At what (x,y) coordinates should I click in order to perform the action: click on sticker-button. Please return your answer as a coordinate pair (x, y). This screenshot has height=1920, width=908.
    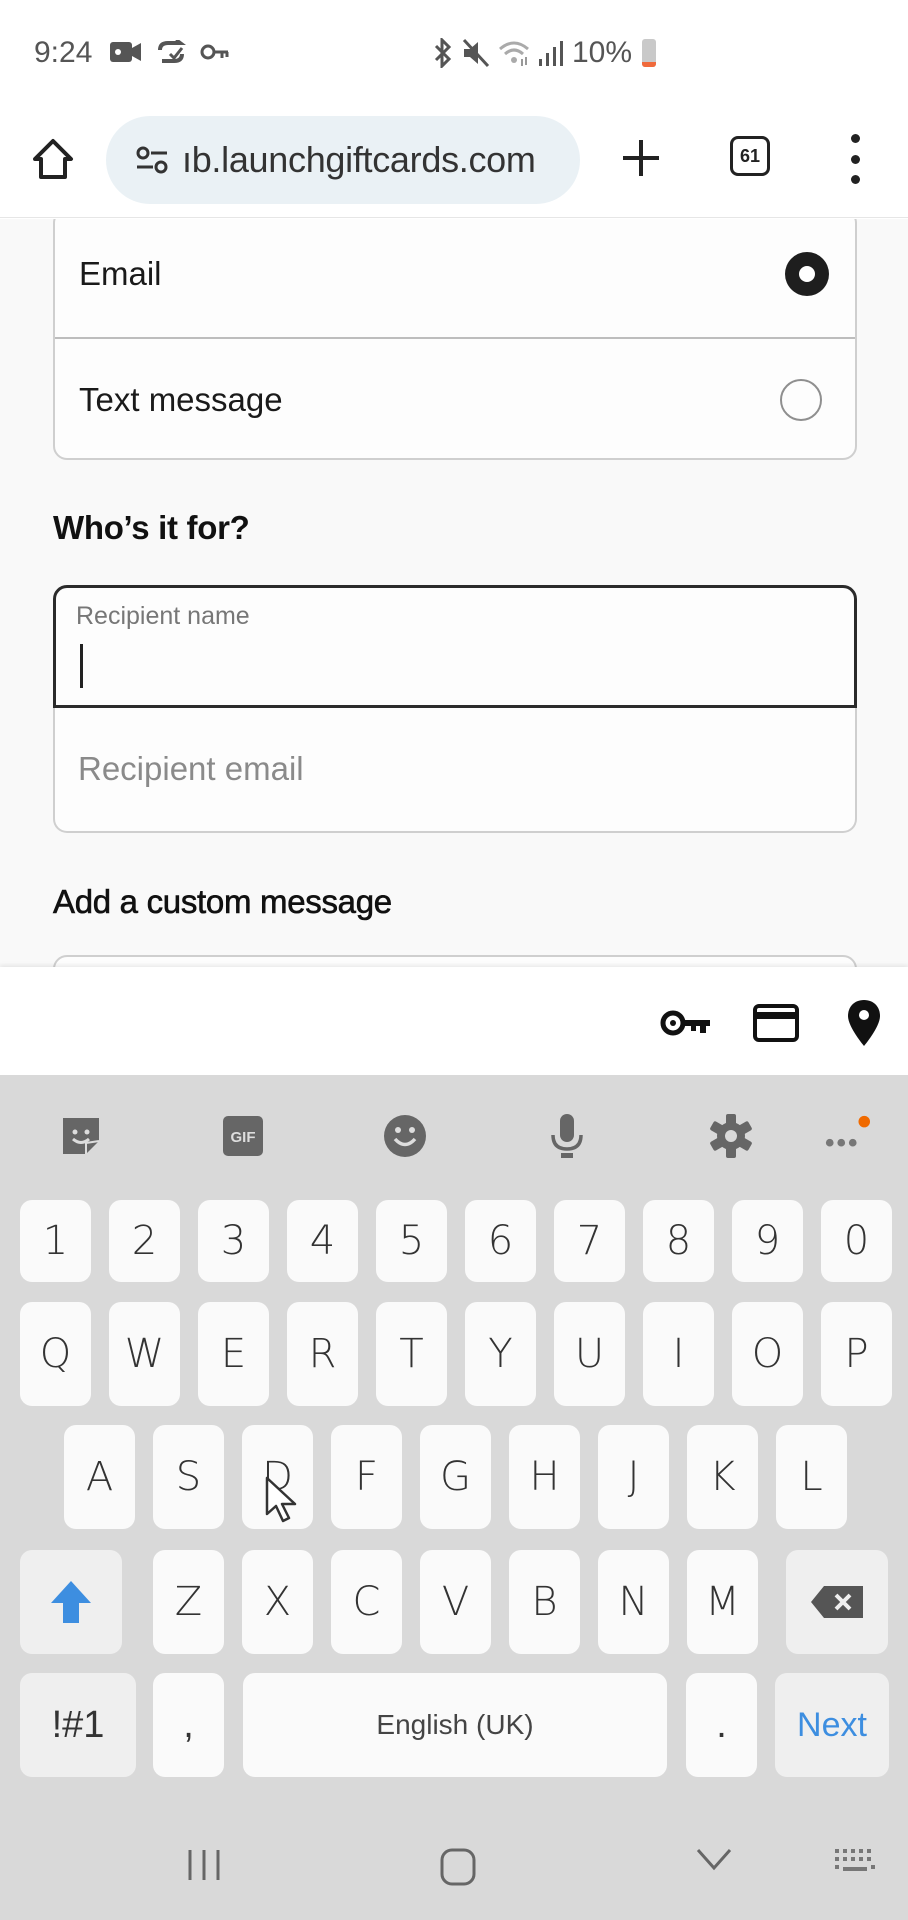
    Looking at the image, I should click on (81, 1136).